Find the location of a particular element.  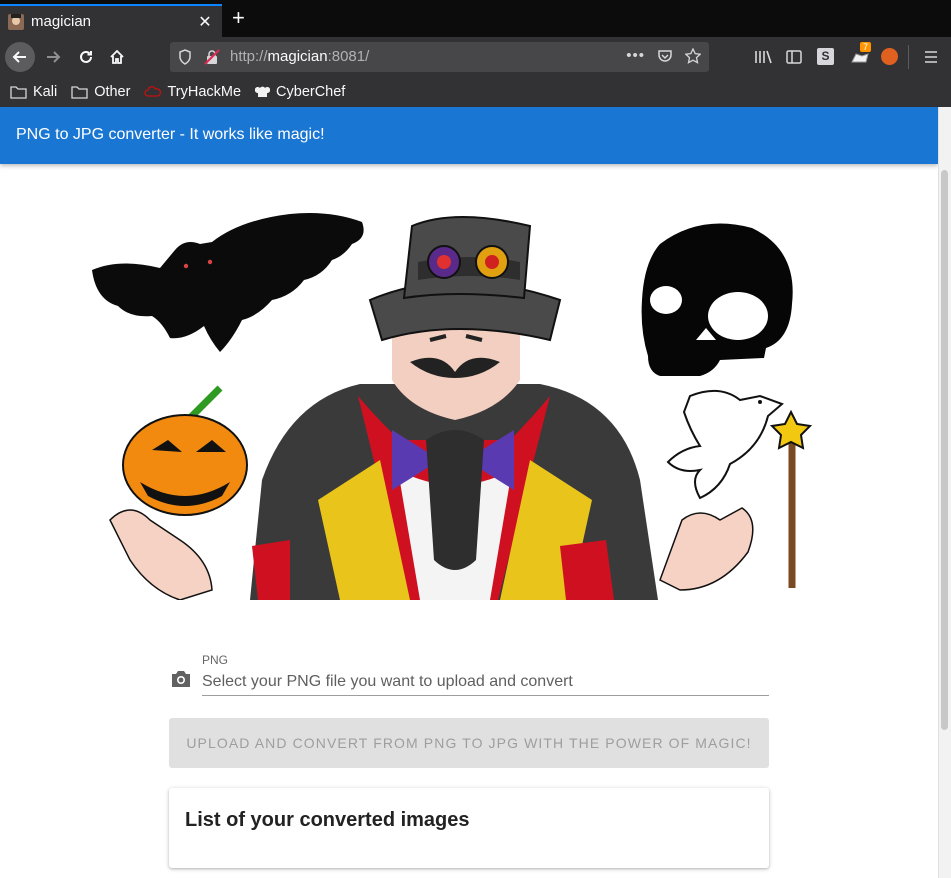

camera-icon is located at coordinates (181, 679).